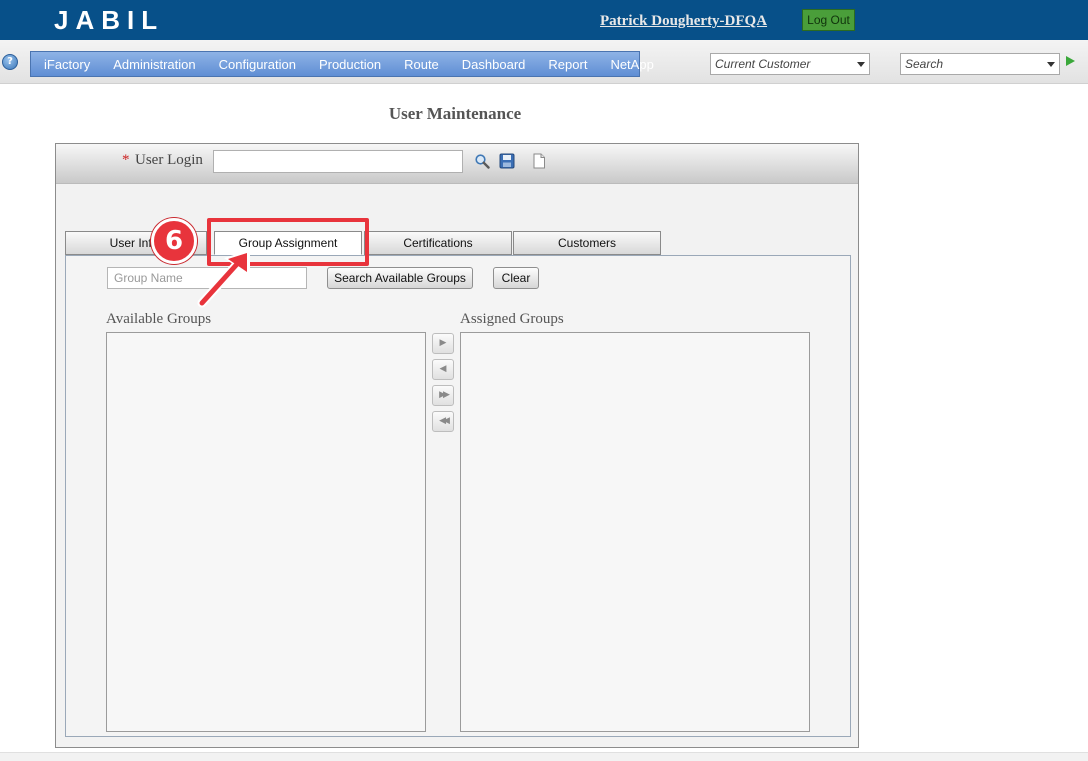 This screenshot has height=761, width=1088. I want to click on menu-production: Production, so click(350, 64).